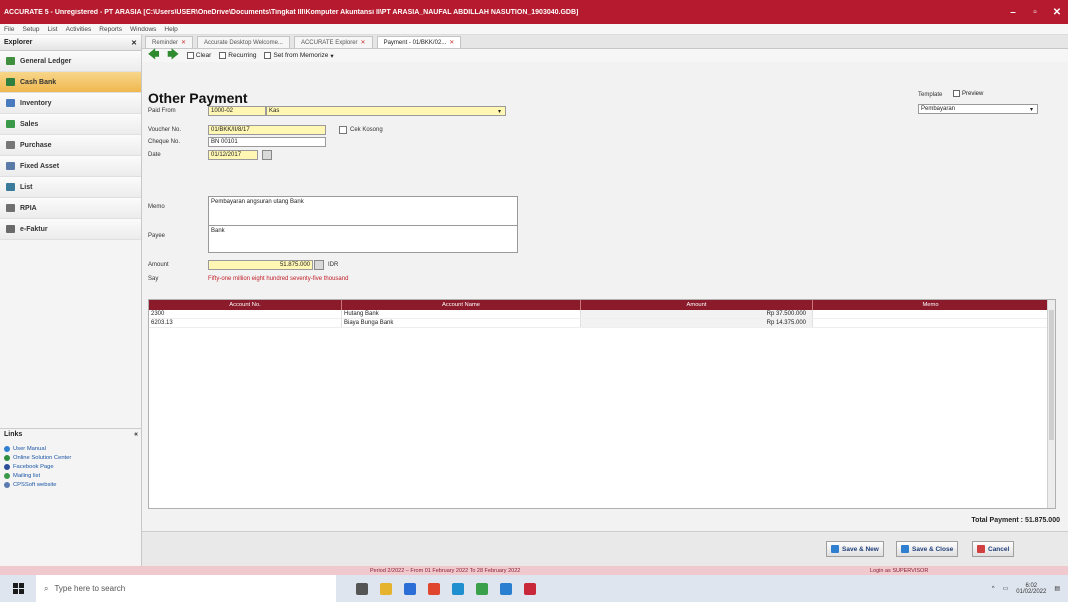 The height and width of the screenshot is (602, 1068). Describe the element at coordinates (70, 208) in the screenshot. I see `nav-rpia: RPIA` at that location.